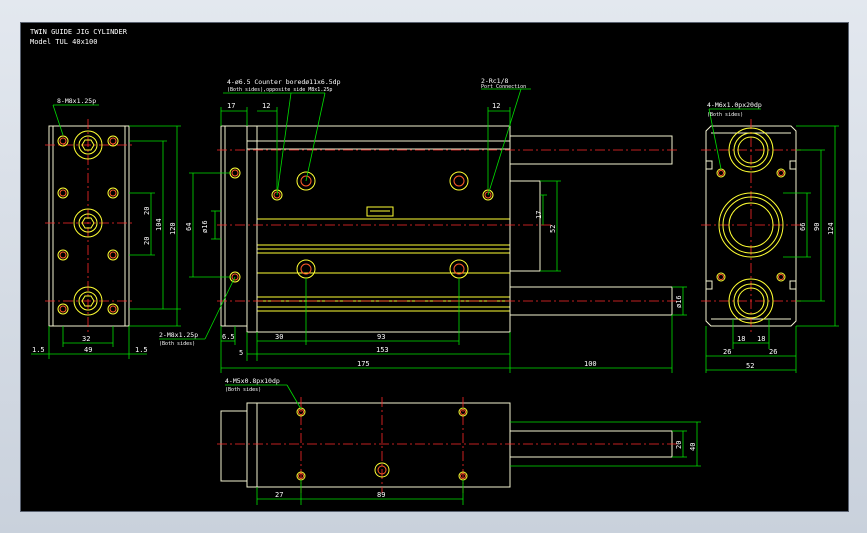 The image size is (867, 533). What do you see at coordinates (503, 87) in the screenshot?
I see `port-callout-sub: Port Connection` at bounding box center [503, 87].